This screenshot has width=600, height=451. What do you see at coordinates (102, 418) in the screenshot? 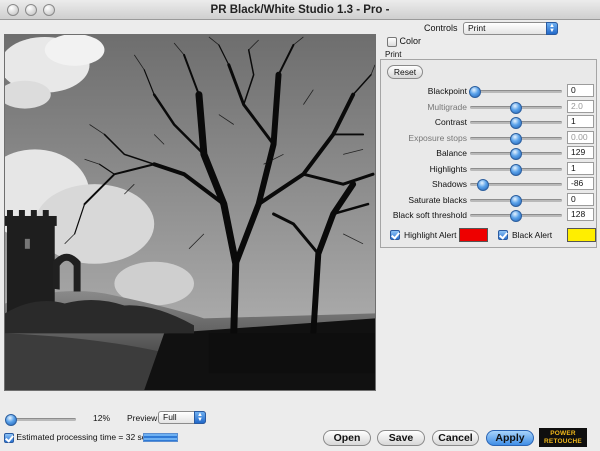
I see `zoom-value: 12%` at bounding box center [102, 418].